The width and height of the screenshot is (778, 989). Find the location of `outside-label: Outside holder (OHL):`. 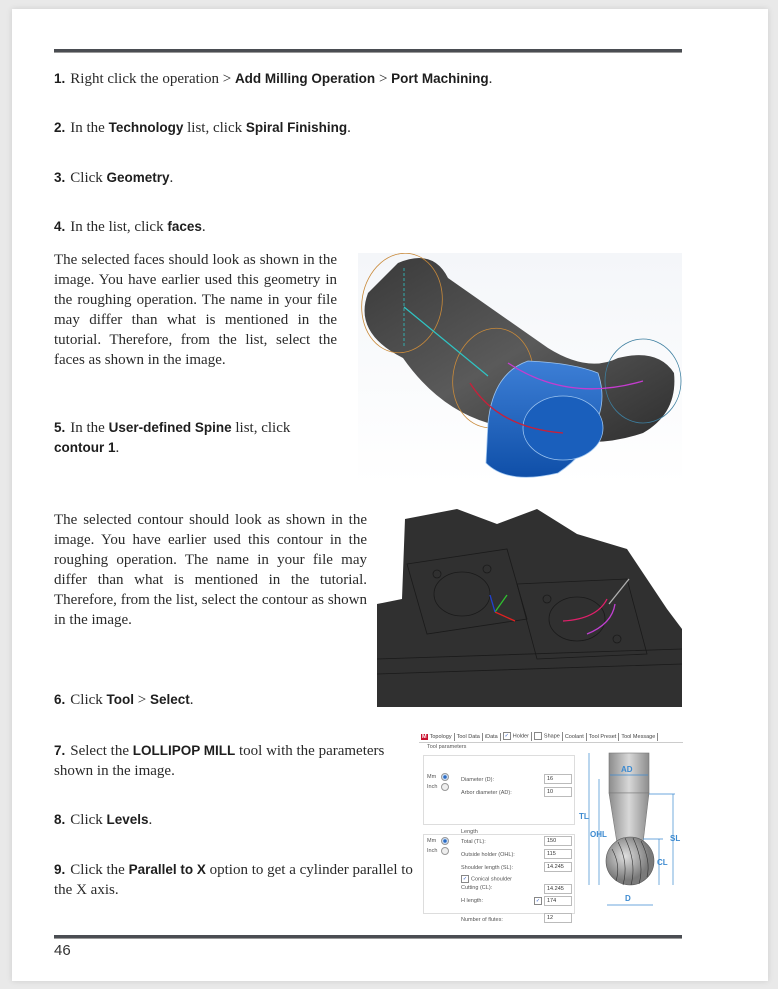

outside-label: Outside holder (OHL): is located at coordinates (488, 855).